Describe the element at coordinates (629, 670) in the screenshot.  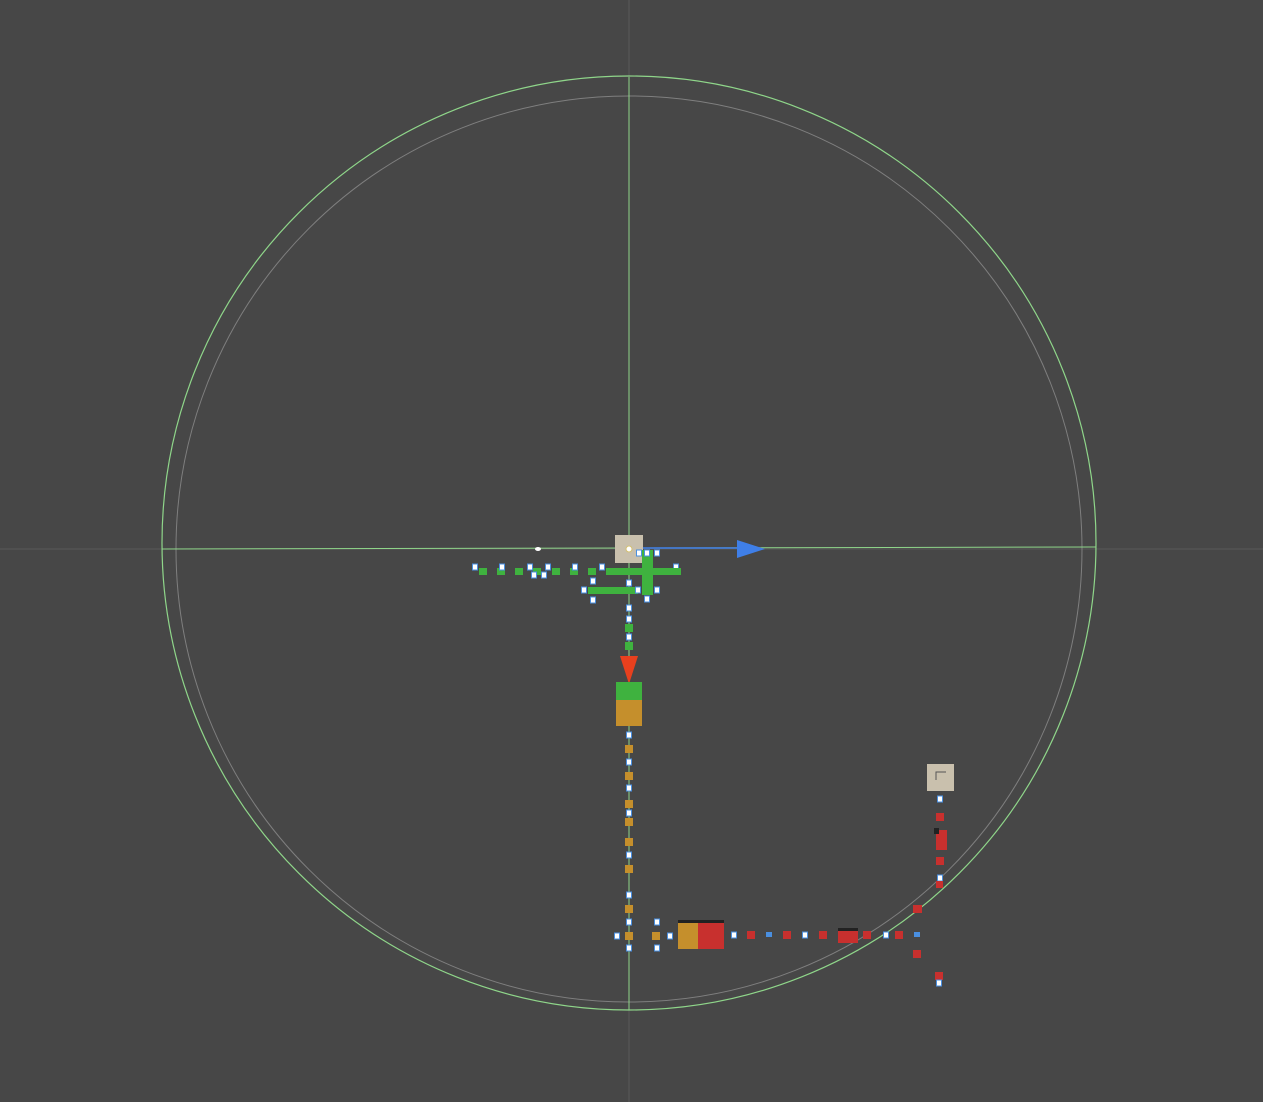
I see `move-z-arrow-icon` at that location.